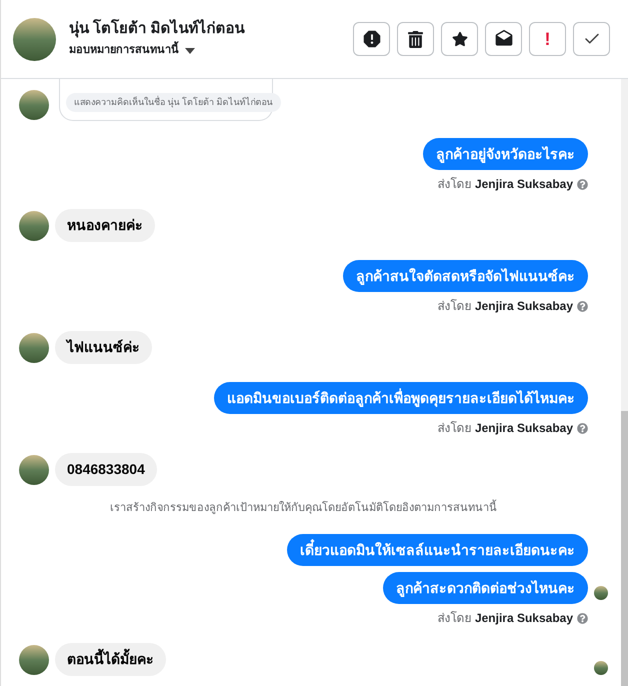  Describe the element at coordinates (190, 51) in the screenshot. I see `caret-icon` at that location.